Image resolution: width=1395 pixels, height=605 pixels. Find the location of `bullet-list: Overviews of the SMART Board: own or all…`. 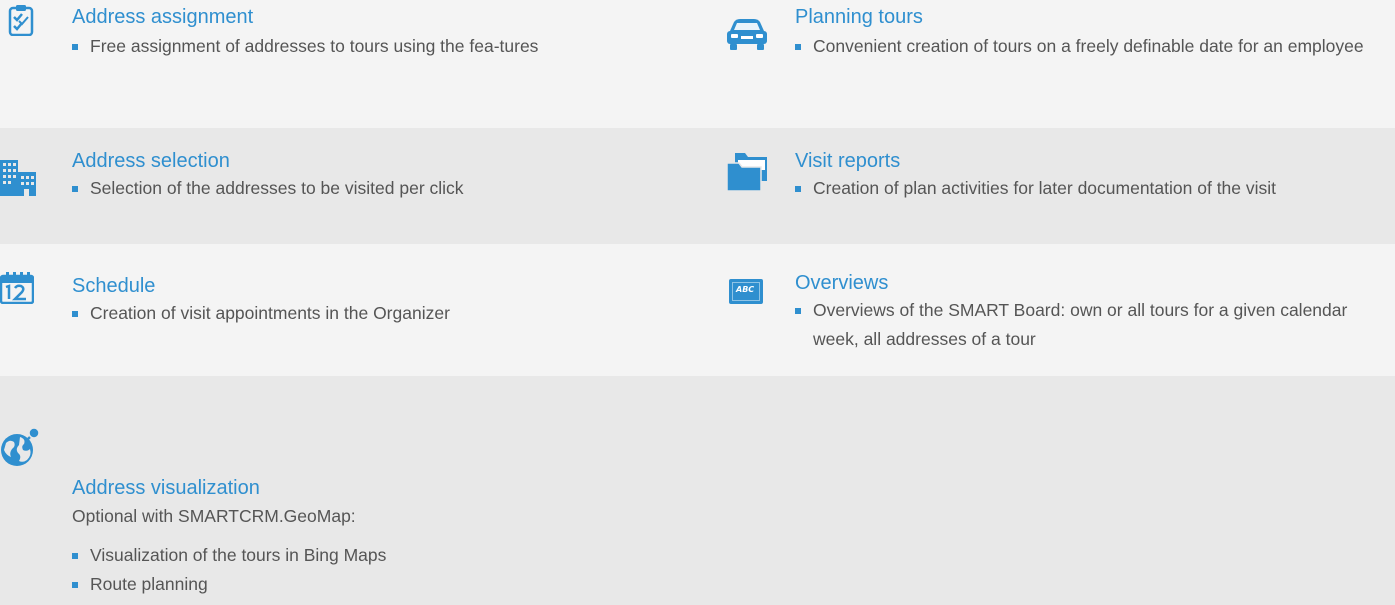

bullet-list: Overviews of the SMART Board: own or all… is located at coordinates (1090, 325).